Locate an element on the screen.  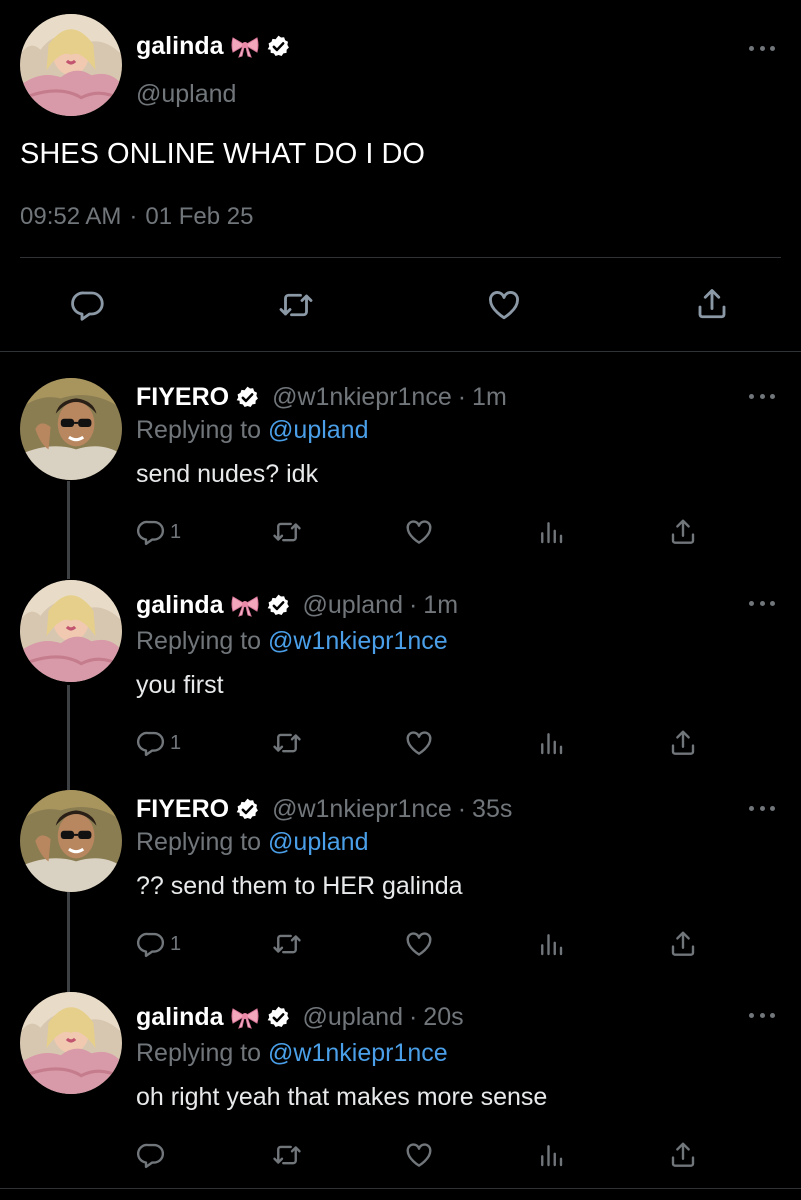
tweet-time: 09:52 AM is located at coordinates (71, 216).